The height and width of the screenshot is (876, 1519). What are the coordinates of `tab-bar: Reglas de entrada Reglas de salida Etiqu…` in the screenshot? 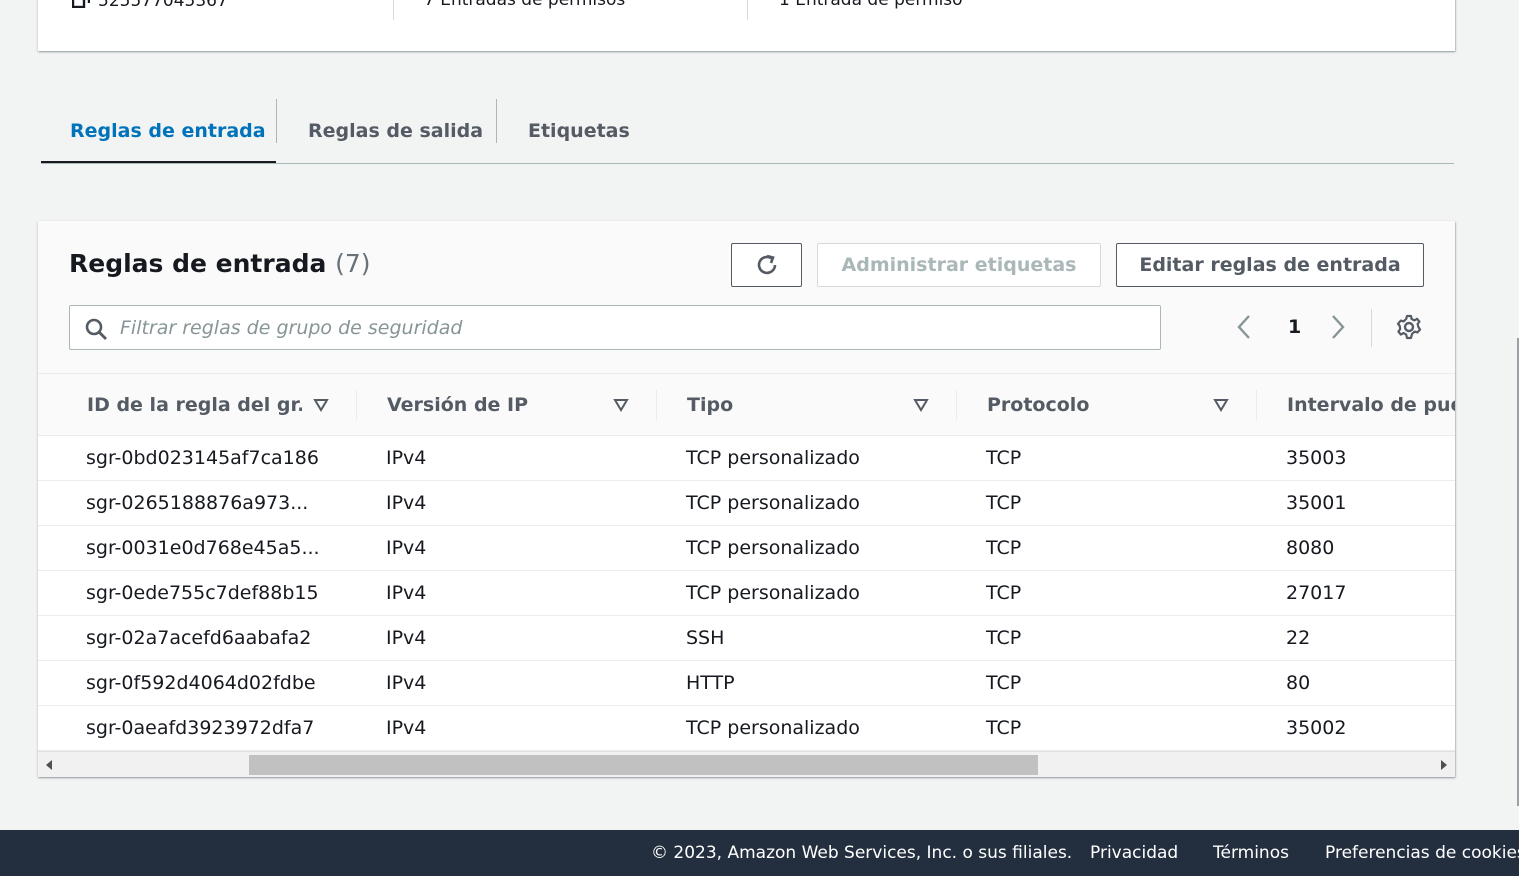 It's located at (747, 131).